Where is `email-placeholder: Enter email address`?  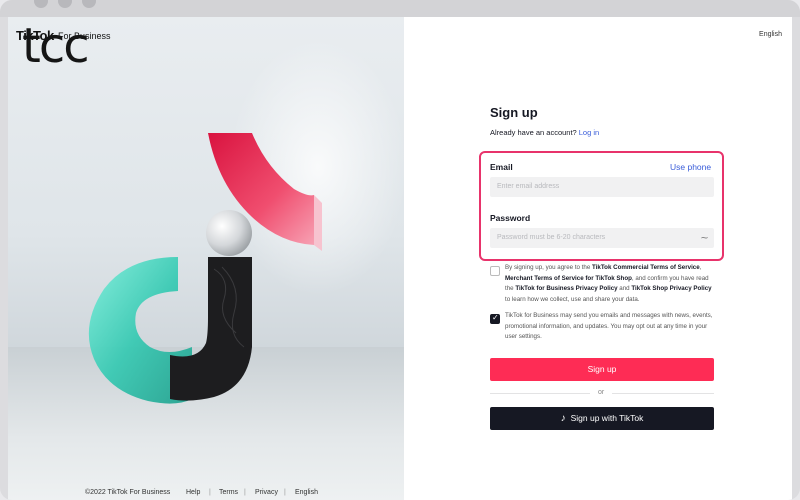 email-placeholder: Enter email address is located at coordinates (528, 186).